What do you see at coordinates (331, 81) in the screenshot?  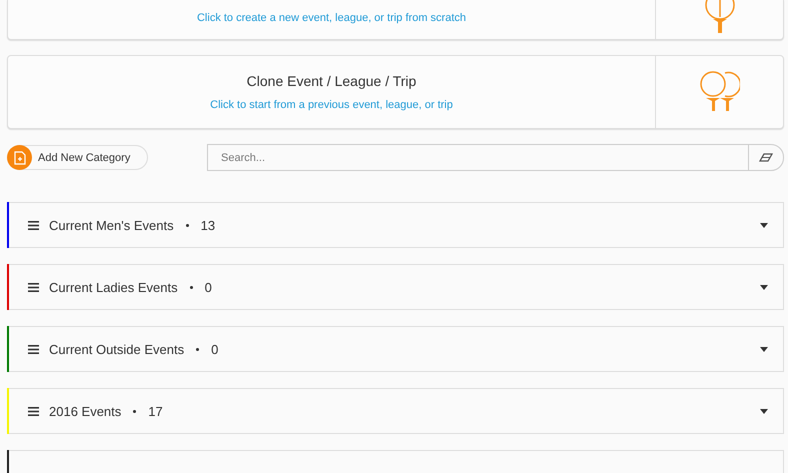 I see `card-title: Clone Event / League / Trip` at bounding box center [331, 81].